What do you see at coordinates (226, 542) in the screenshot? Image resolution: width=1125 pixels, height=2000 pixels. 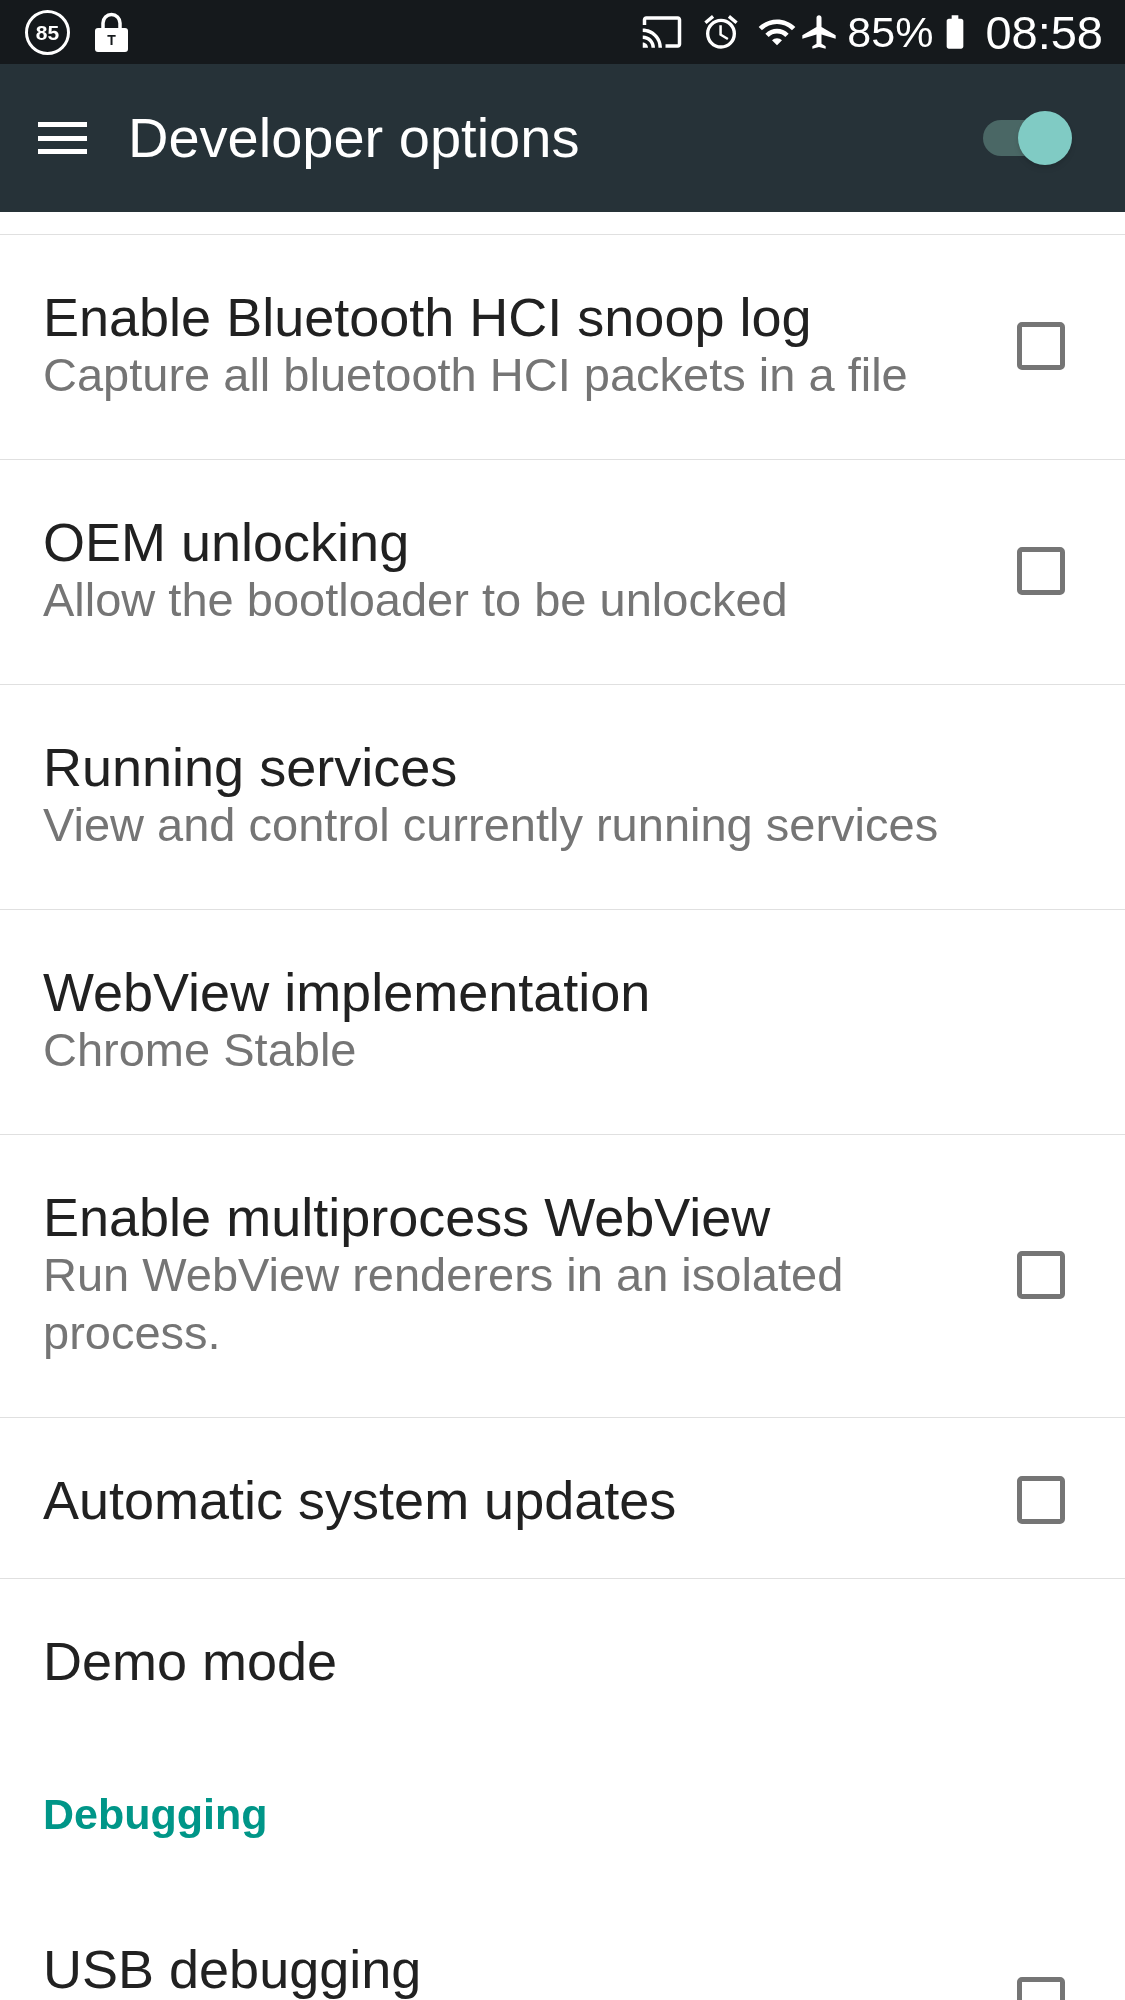 I see `setting-title: OEM unlocking` at bounding box center [226, 542].